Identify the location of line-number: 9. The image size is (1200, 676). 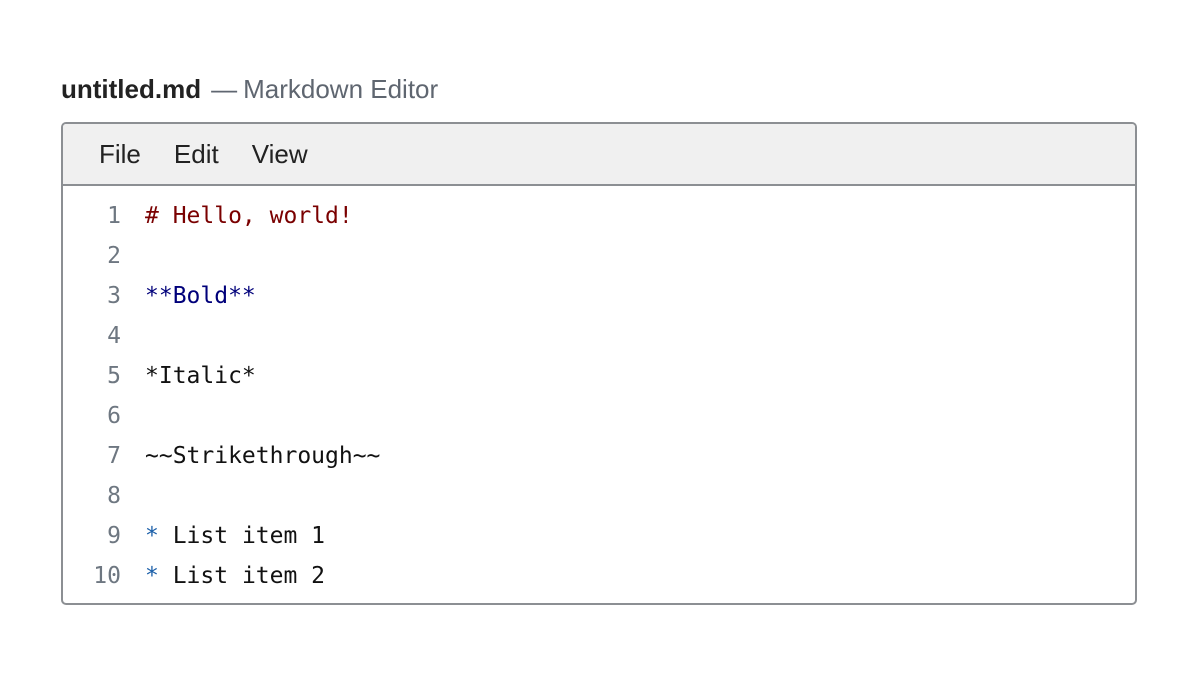
(114, 536).